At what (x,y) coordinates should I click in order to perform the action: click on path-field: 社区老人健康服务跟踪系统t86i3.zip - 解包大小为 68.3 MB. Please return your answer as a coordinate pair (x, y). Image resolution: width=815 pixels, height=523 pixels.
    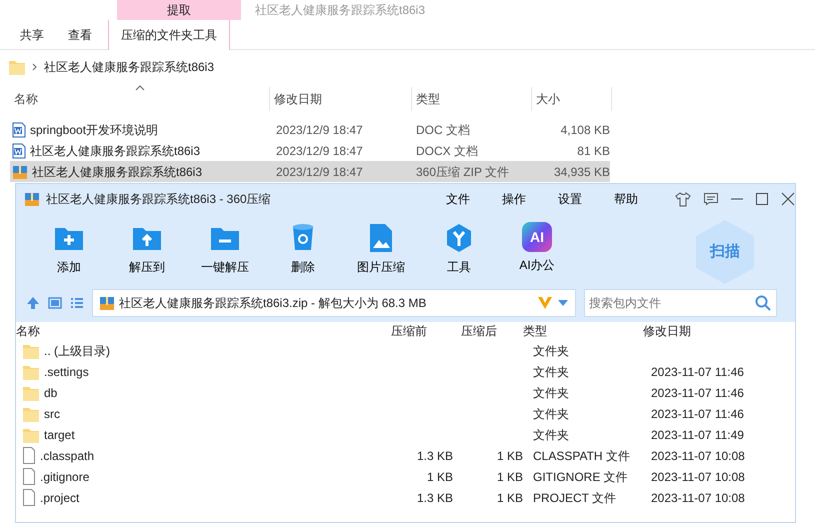
    Looking at the image, I should click on (334, 303).